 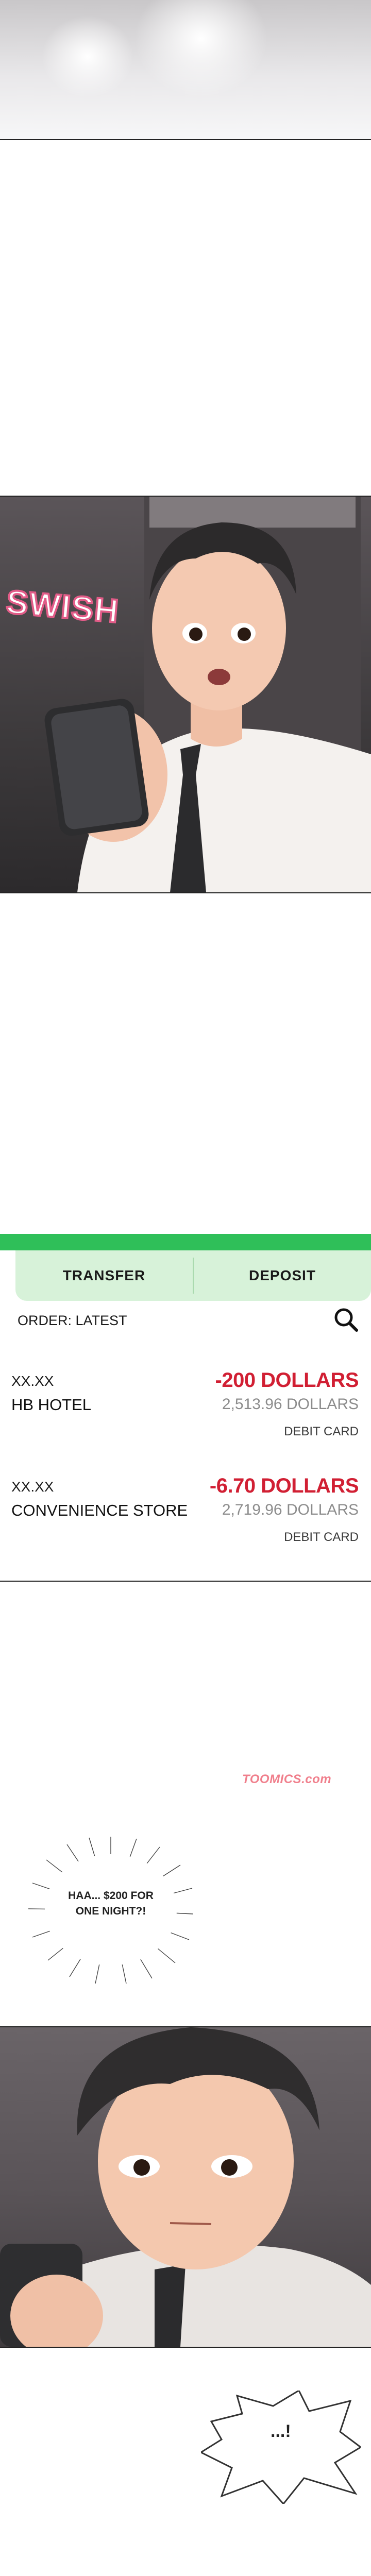 What do you see at coordinates (281, 2447) in the screenshot?
I see `speech-burst` at bounding box center [281, 2447].